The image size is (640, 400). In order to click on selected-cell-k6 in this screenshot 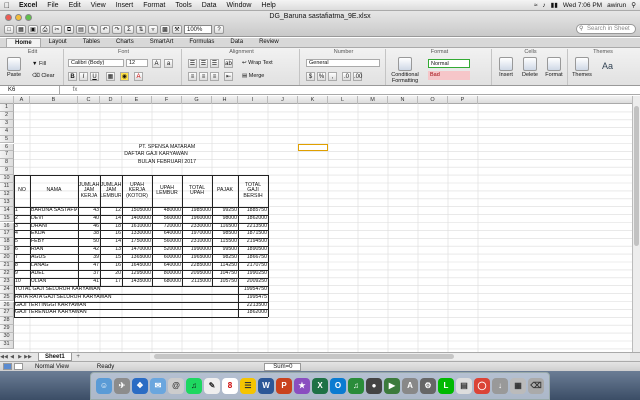, I will do `click(313, 147)`.